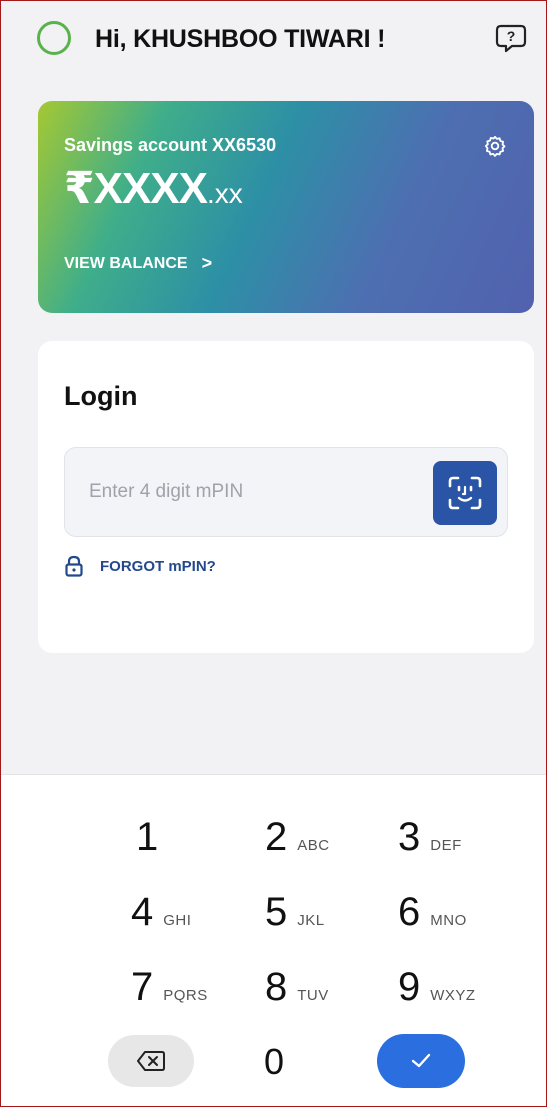 This screenshot has width=547, height=1107. What do you see at coordinates (177, 920) in the screenshot?
I see `key-letters: GHI` at bounding box center [177, 920].